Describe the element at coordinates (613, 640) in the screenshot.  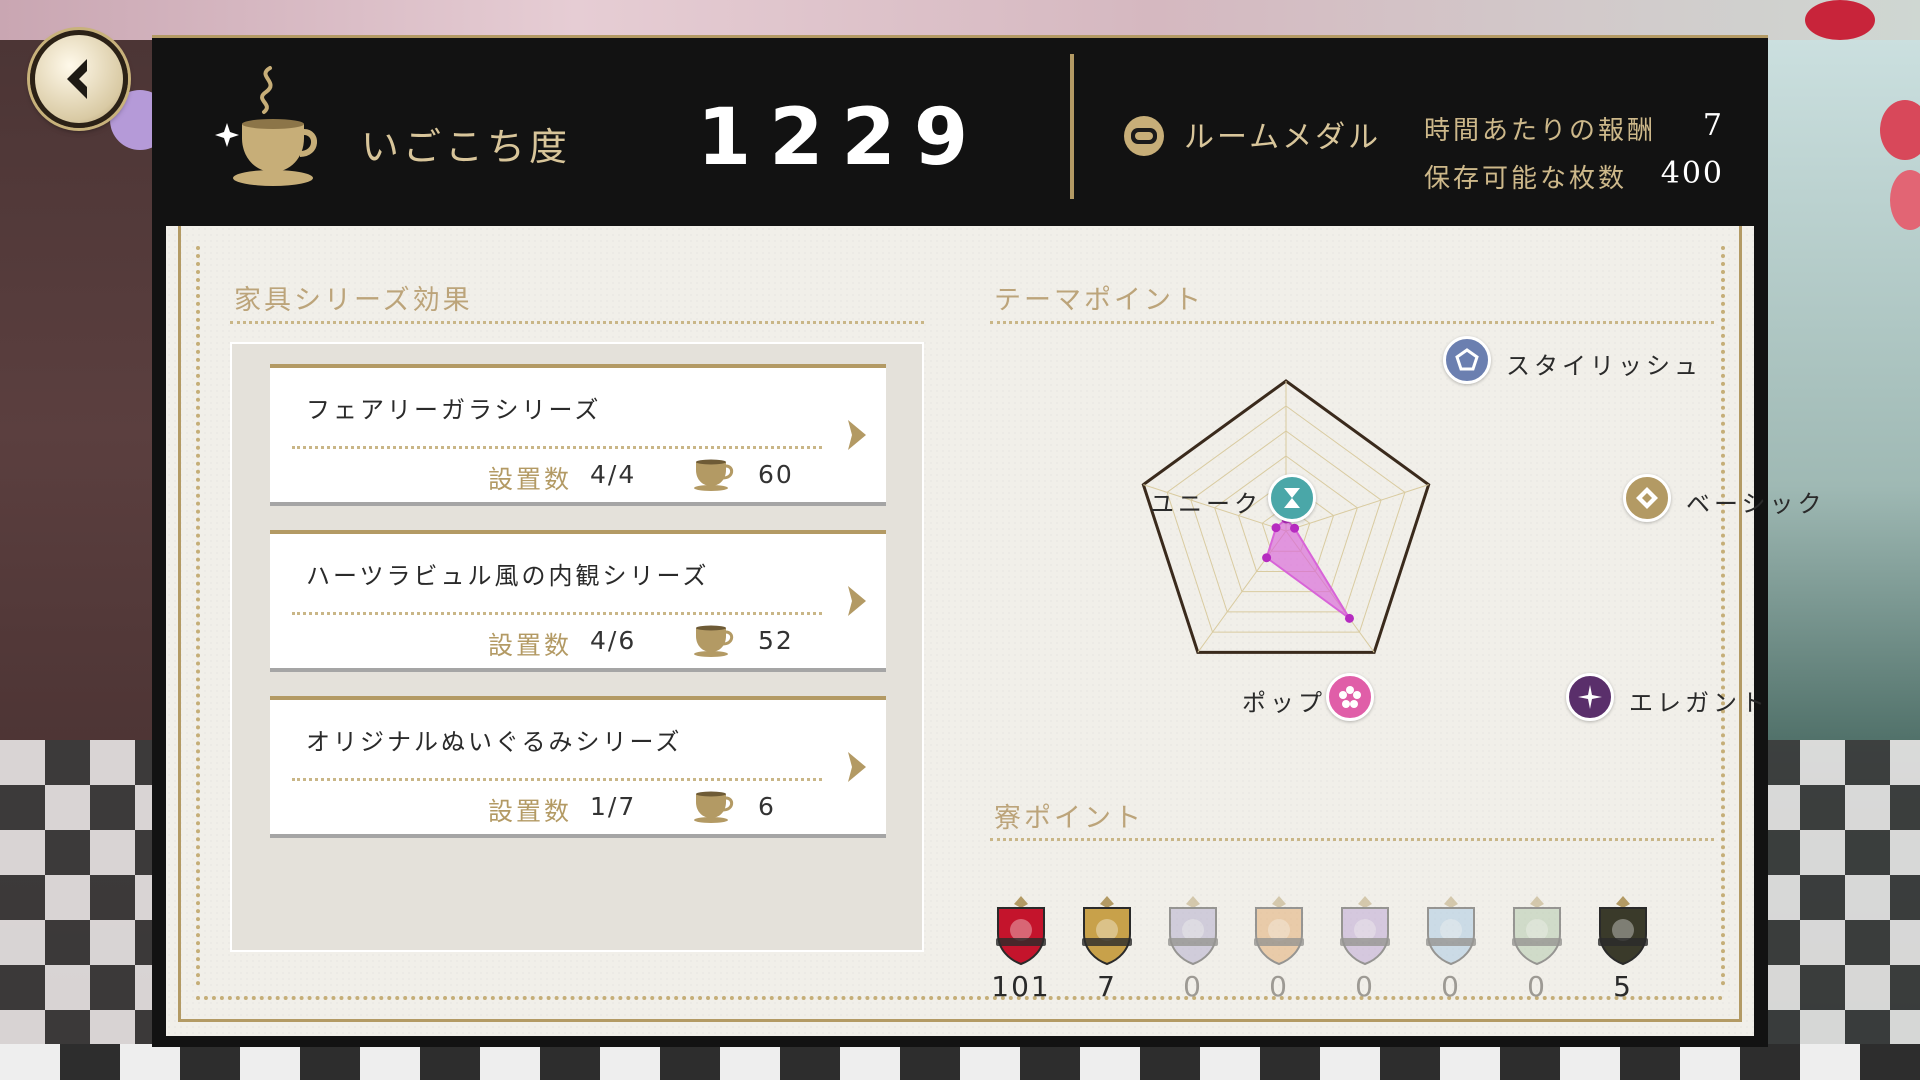
I see `placed-count: 4/6` at that location.